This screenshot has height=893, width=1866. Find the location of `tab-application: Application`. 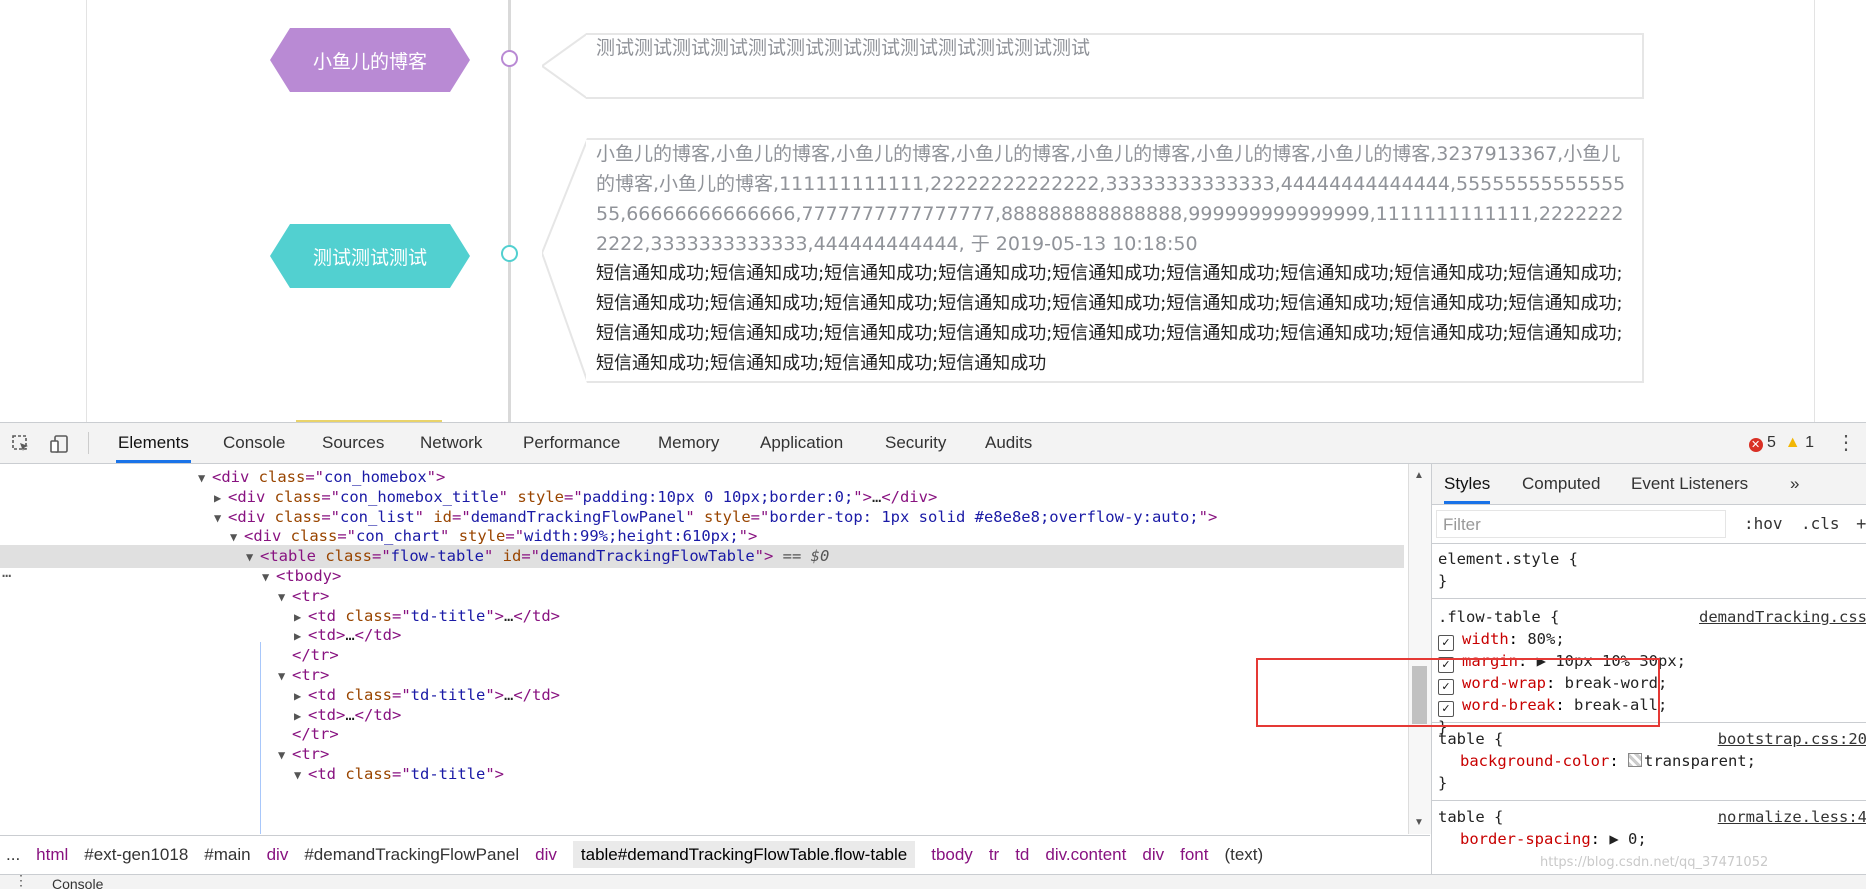

tab-application: Application is located at coordinates (801, 443).